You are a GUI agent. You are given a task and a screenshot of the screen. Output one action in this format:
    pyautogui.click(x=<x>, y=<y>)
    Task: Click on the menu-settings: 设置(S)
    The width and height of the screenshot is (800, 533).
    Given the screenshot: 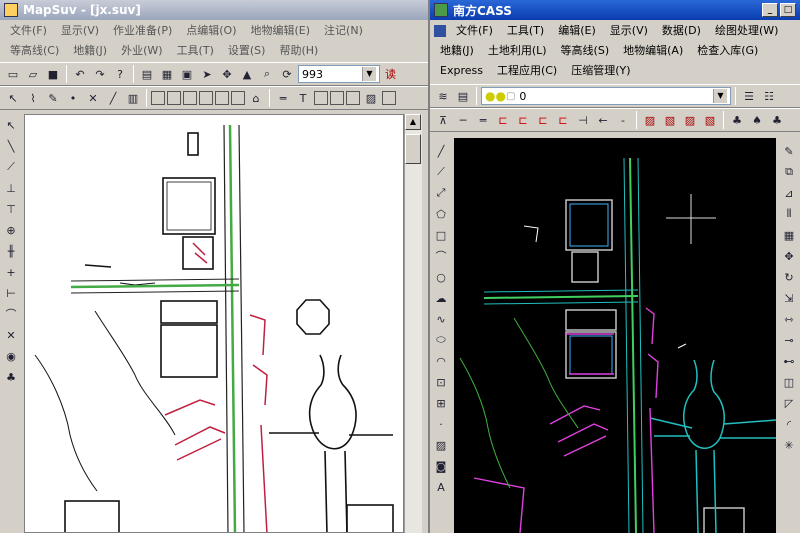 What is the action you would take?
    pyautogui.click(x=247, y=51)
    